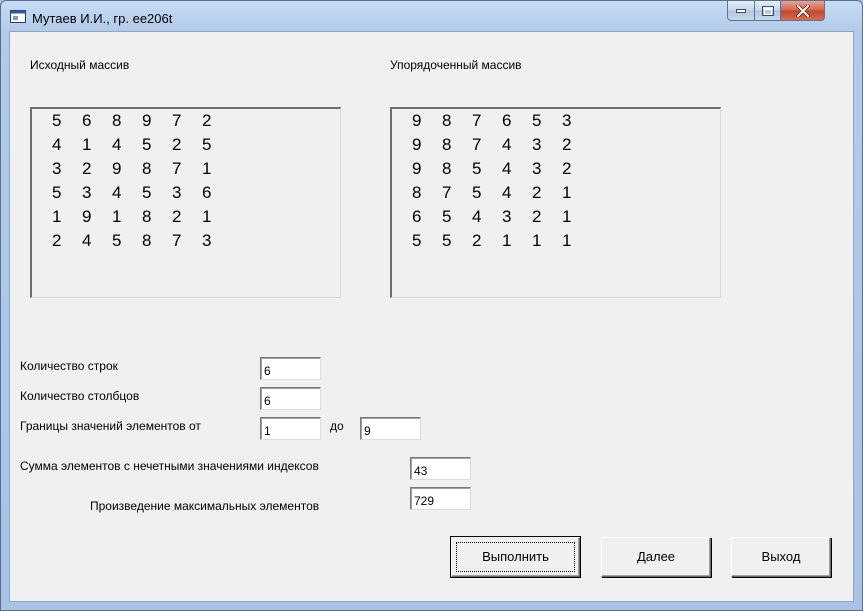  Describe the element at coordinates (69, 366) in the screenshot. I see `rows-count-label: Количество строк` at that location.